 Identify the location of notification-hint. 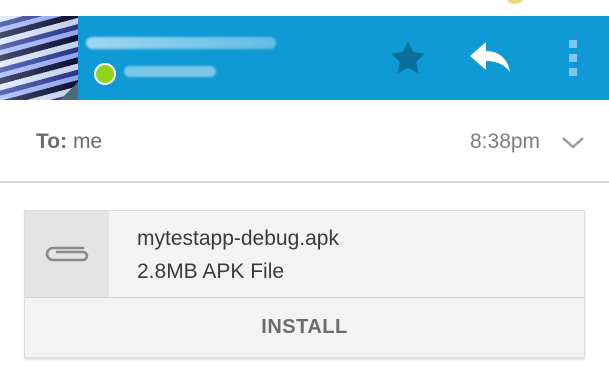
(515, 2).